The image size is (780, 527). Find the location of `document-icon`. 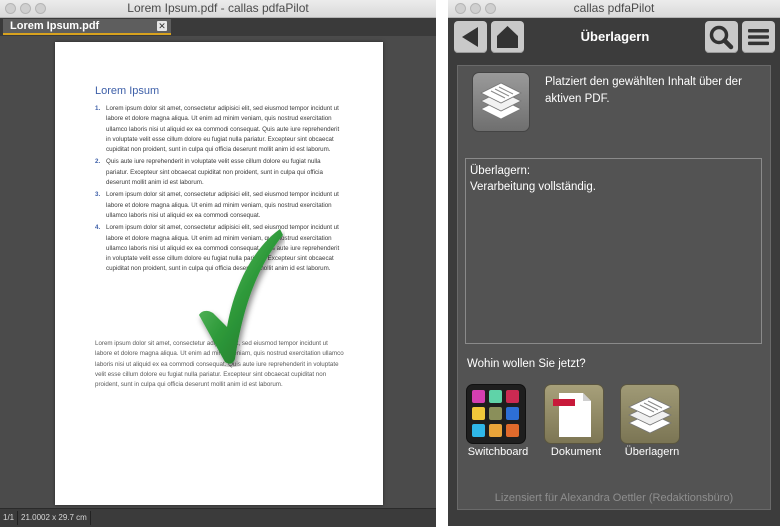

document-icon is located at coordinates (574, 414).